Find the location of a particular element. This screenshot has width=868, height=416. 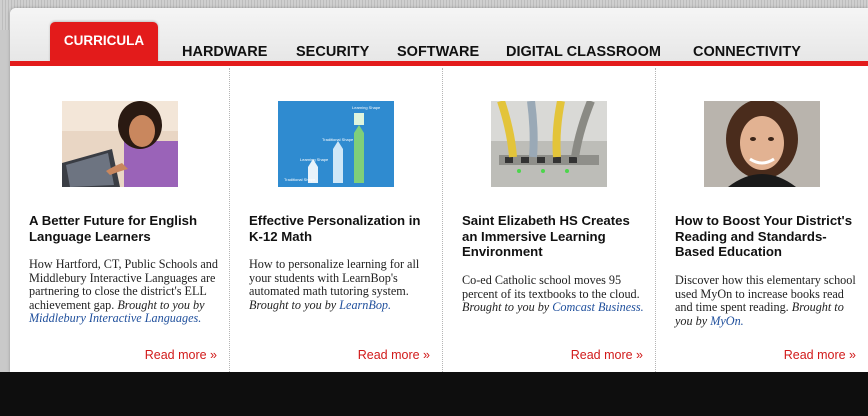

article-title: Effective Personalization in K-12 Math is located at coordinates (341, 228).